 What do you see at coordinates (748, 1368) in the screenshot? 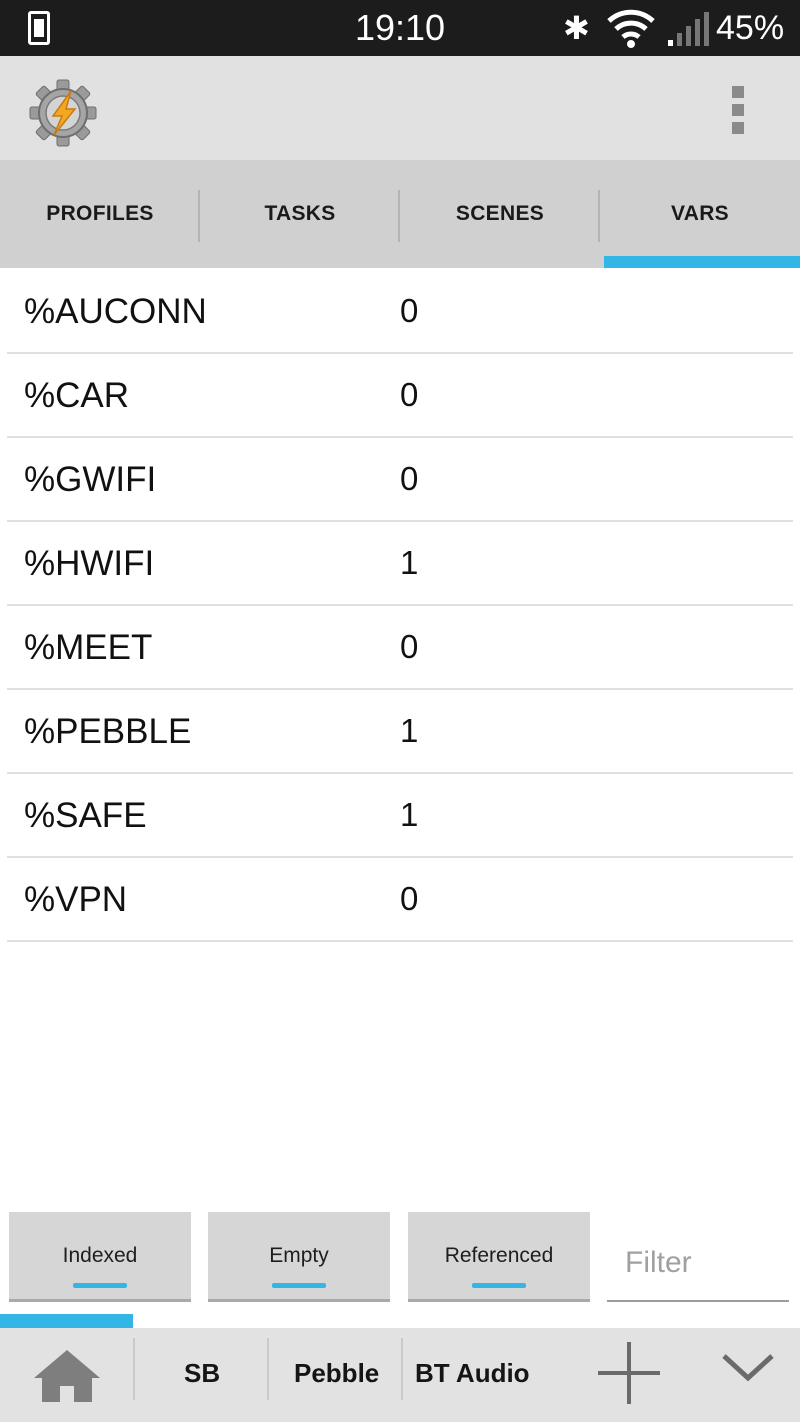
I see `chevron-down-icon` at bounding box center [748, 1368].